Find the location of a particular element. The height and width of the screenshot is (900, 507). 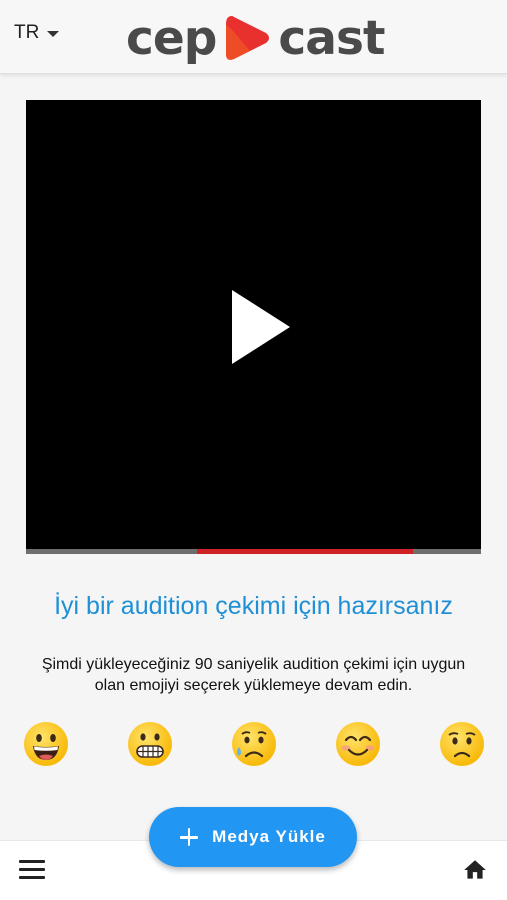

emoji-picker is located at coordinates (254, 745).